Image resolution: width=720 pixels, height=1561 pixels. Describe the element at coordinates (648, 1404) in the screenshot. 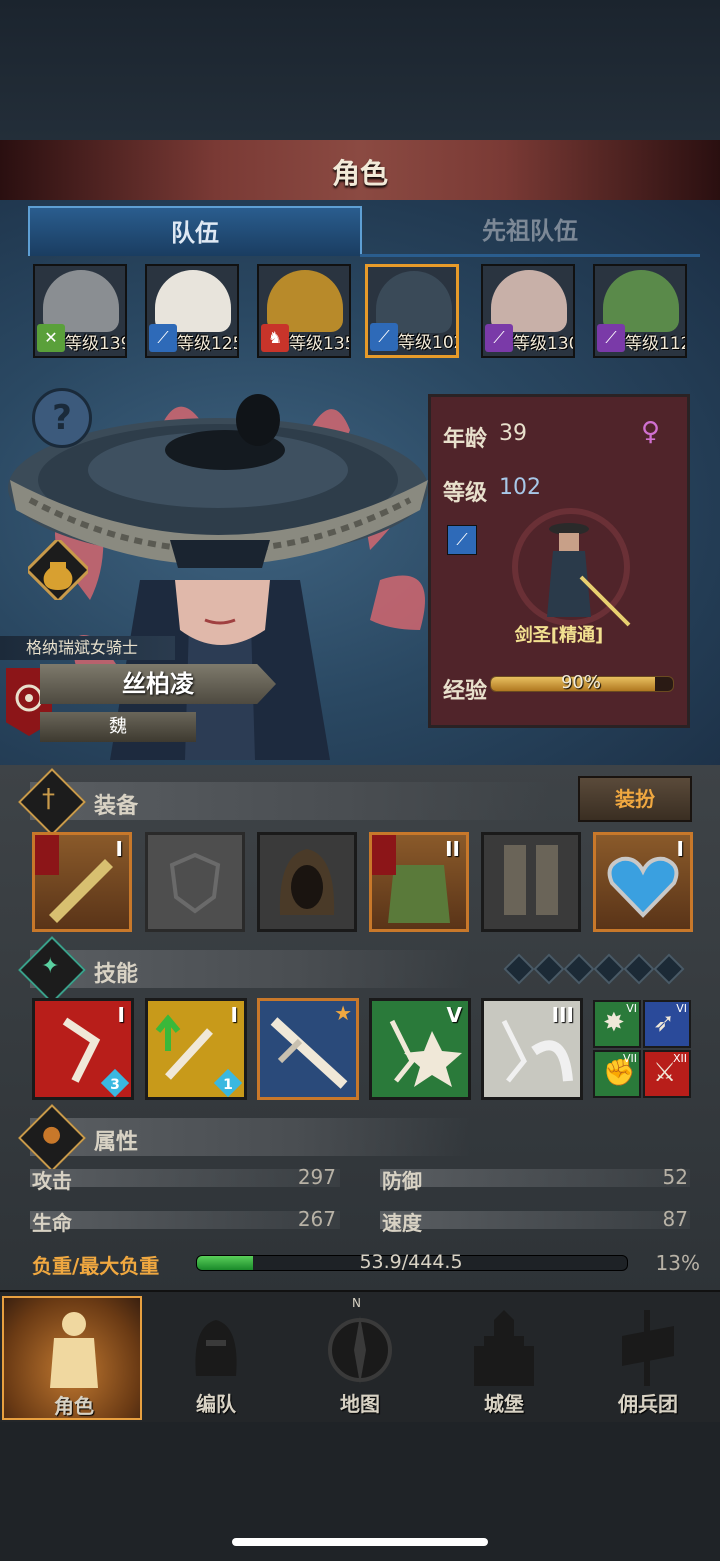

I see `nav-label: 佣兵团` at that location.